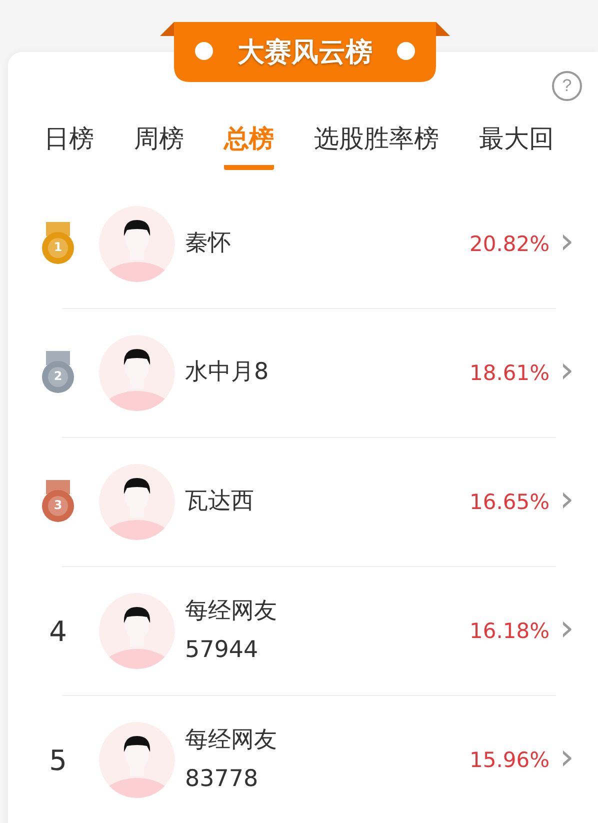  Describe the element at coordinates (227, 373) in the screenshot. I see `user-name: 水中月8` at that location.